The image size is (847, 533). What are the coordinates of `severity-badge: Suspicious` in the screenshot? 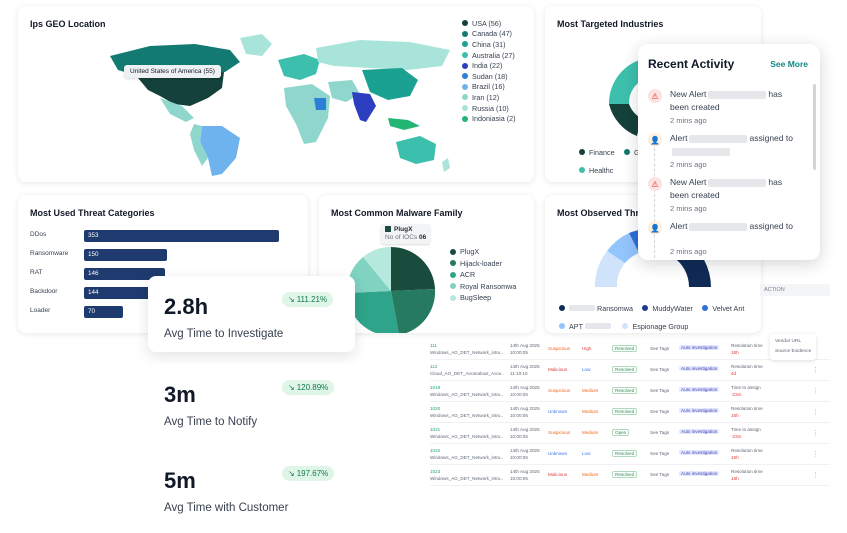 It's located at (559, 390).